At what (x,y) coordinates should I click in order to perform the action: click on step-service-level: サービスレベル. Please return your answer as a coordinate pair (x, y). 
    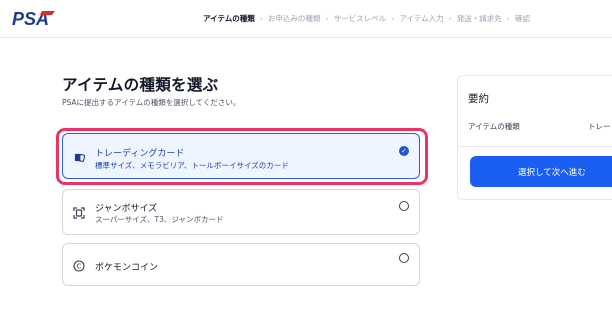
    Looking at the image, I should click on (360, 18).